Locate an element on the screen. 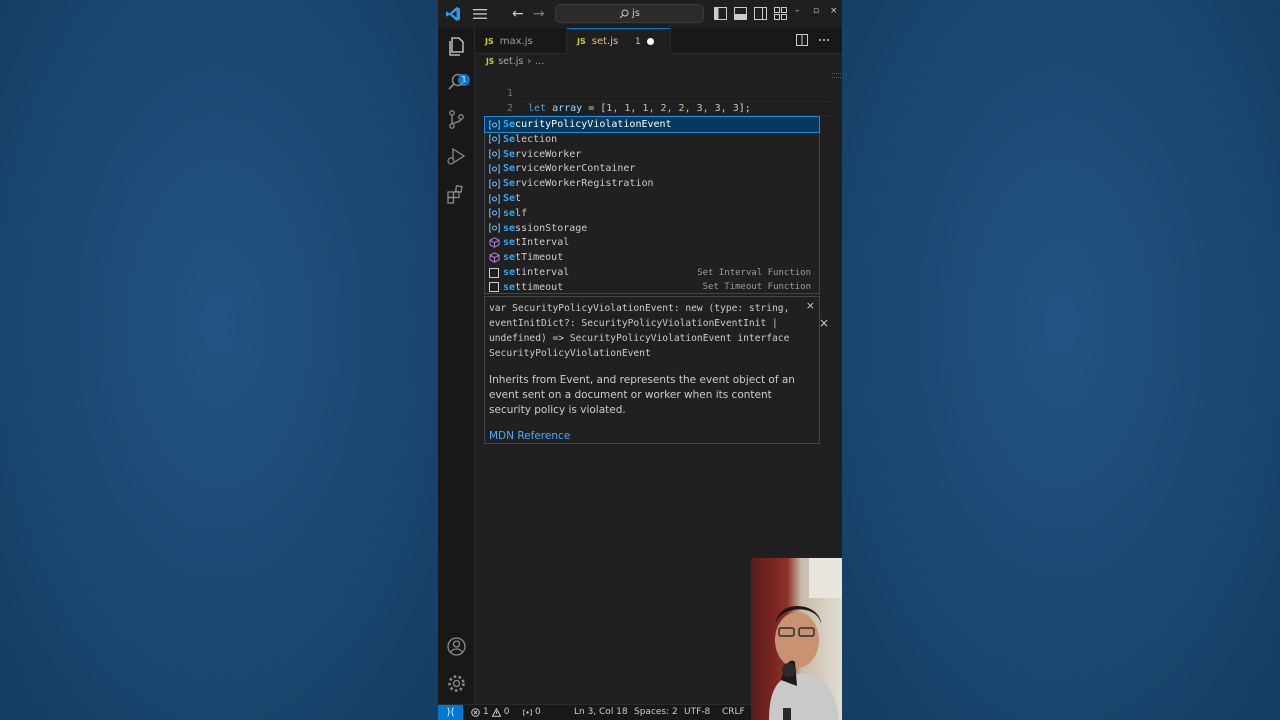  problems-status: 1 0 is located at coordinates (490, 712).